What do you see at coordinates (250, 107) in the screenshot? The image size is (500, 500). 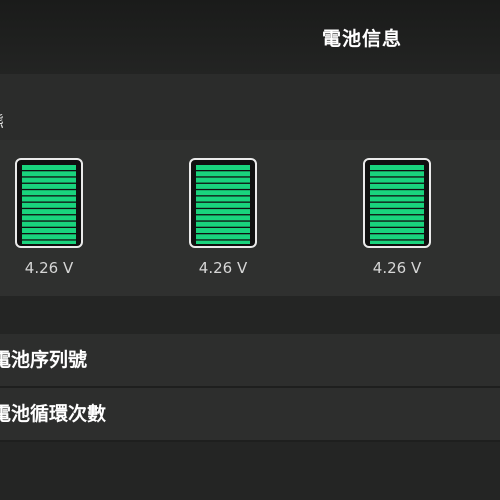 I see `status-section-header` at bounding box center [250, 107].